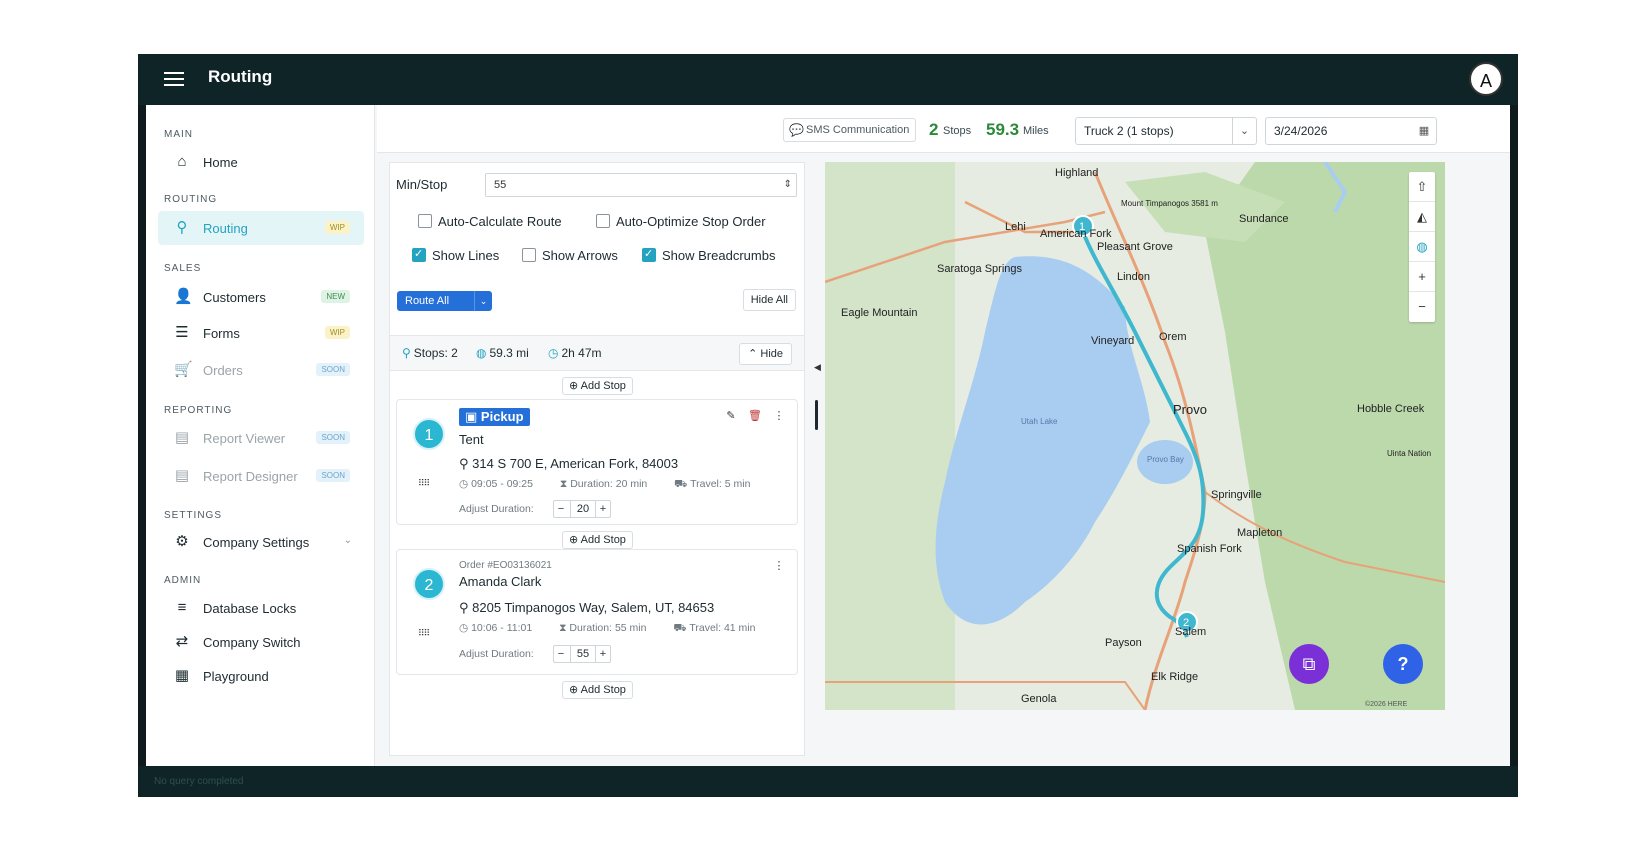 This screenshot has width=1650, height=850. What do you see at coordinates (771, 354) in the screenshot?
I see `hide-label: Hide` at bounding box center [771, 354].